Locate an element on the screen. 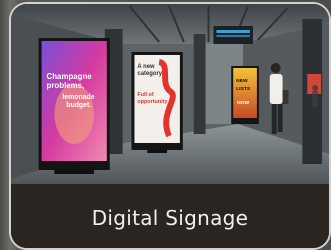  screen2-headline-1: A new is located at coordinates (146, 67).